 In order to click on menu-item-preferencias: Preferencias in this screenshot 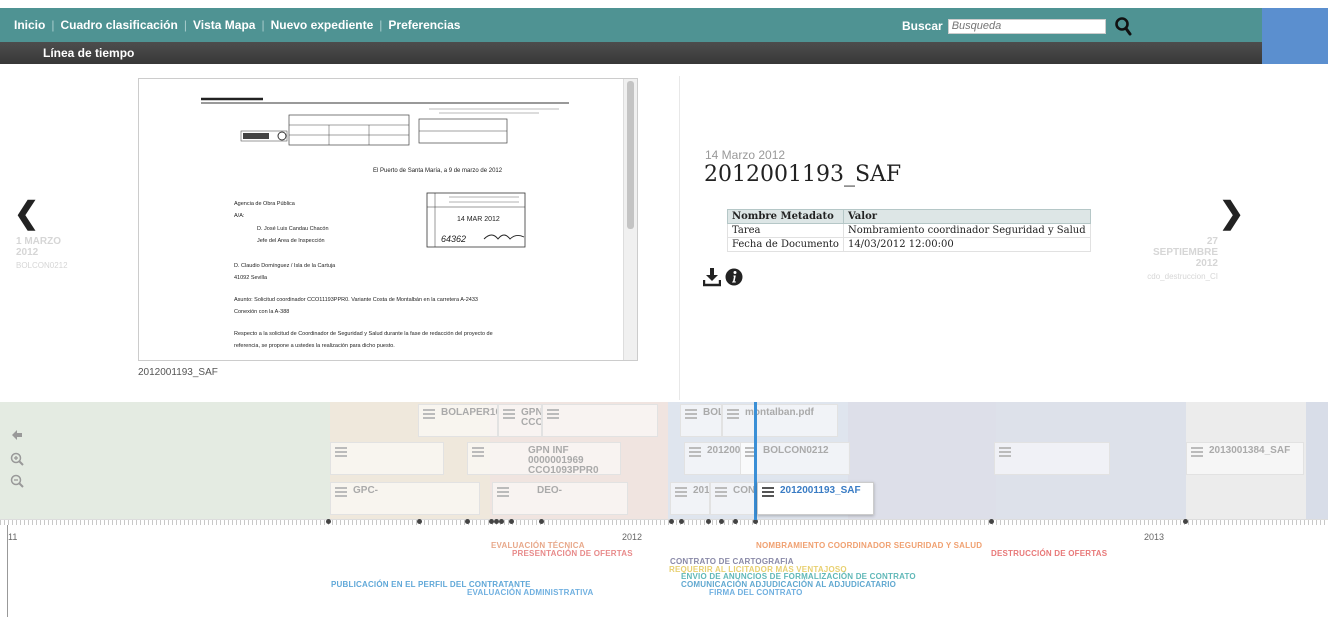, I will do `click(424, 25)`.